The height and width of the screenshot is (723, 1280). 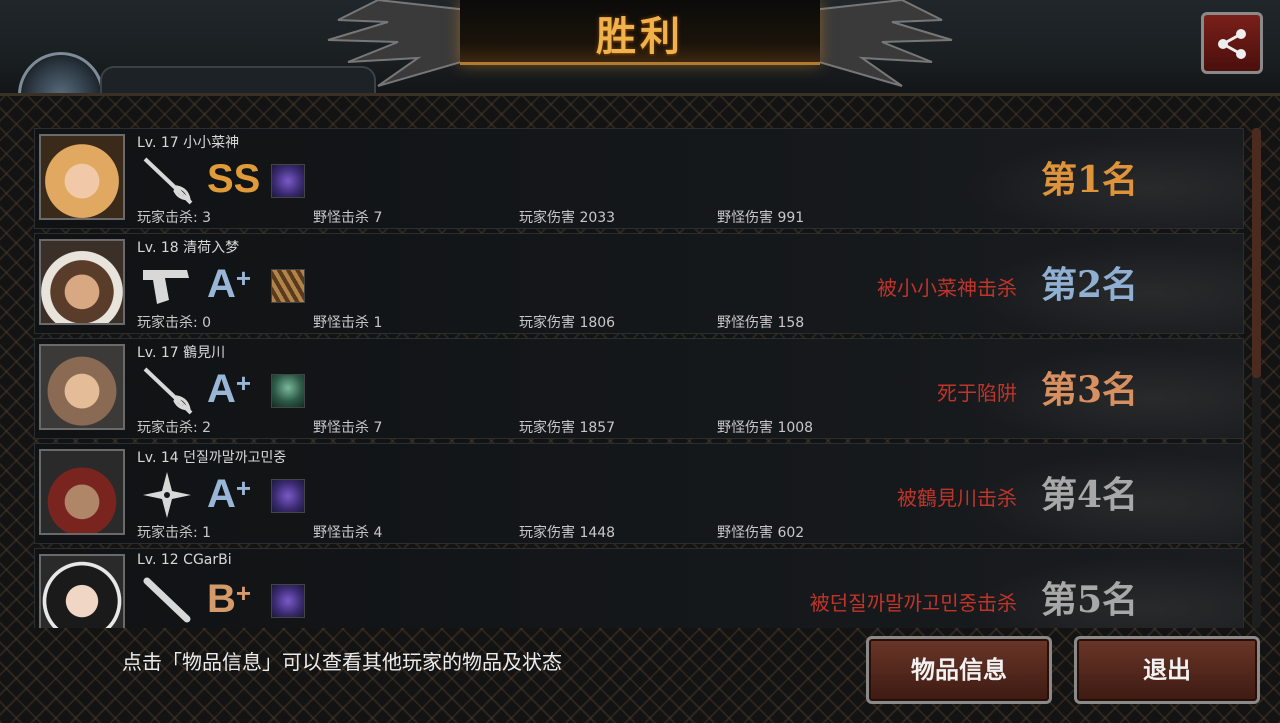 What do you see at coordinates (1256, 253) in the screenshot?
I see `scroll-thumb` at bounding box center [1256, 253].